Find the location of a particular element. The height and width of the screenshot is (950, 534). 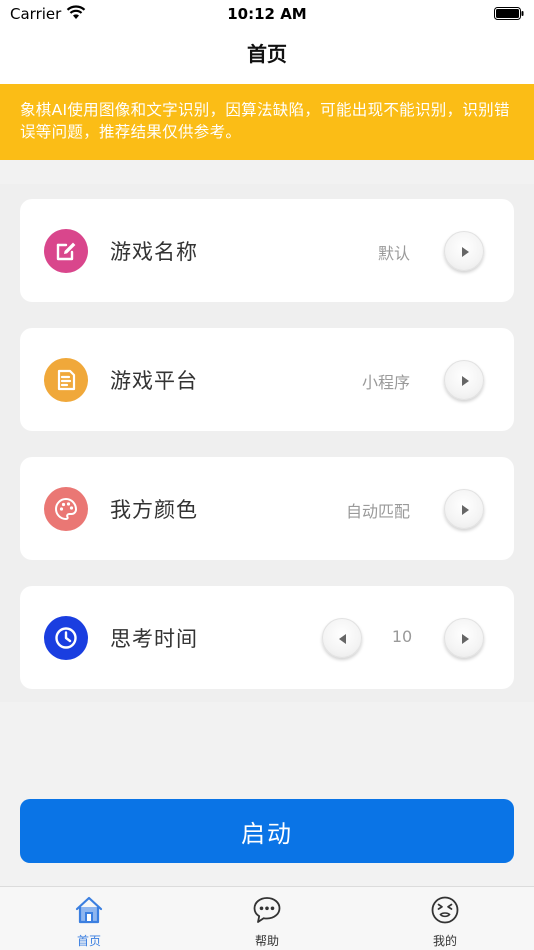

tab-mine: 我的 is located at coordinates (445, 918).